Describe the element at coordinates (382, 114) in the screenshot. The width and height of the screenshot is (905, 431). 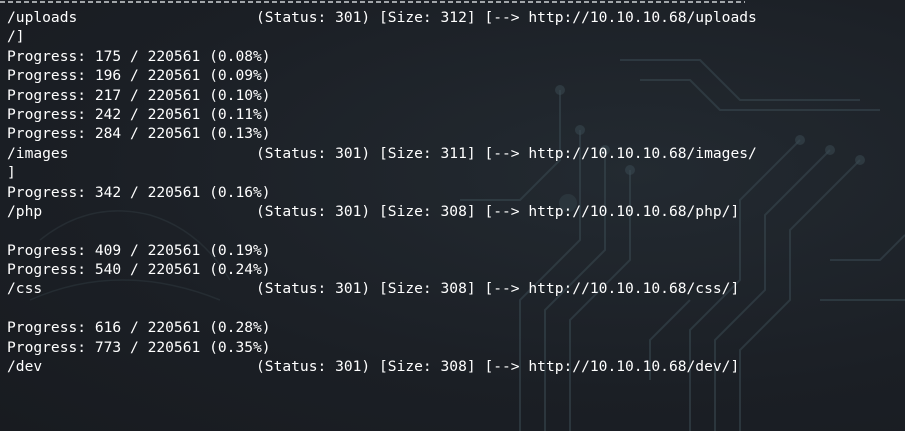
I see `output-line: Progress: 242 / 220561 (0.11%)` at that location.